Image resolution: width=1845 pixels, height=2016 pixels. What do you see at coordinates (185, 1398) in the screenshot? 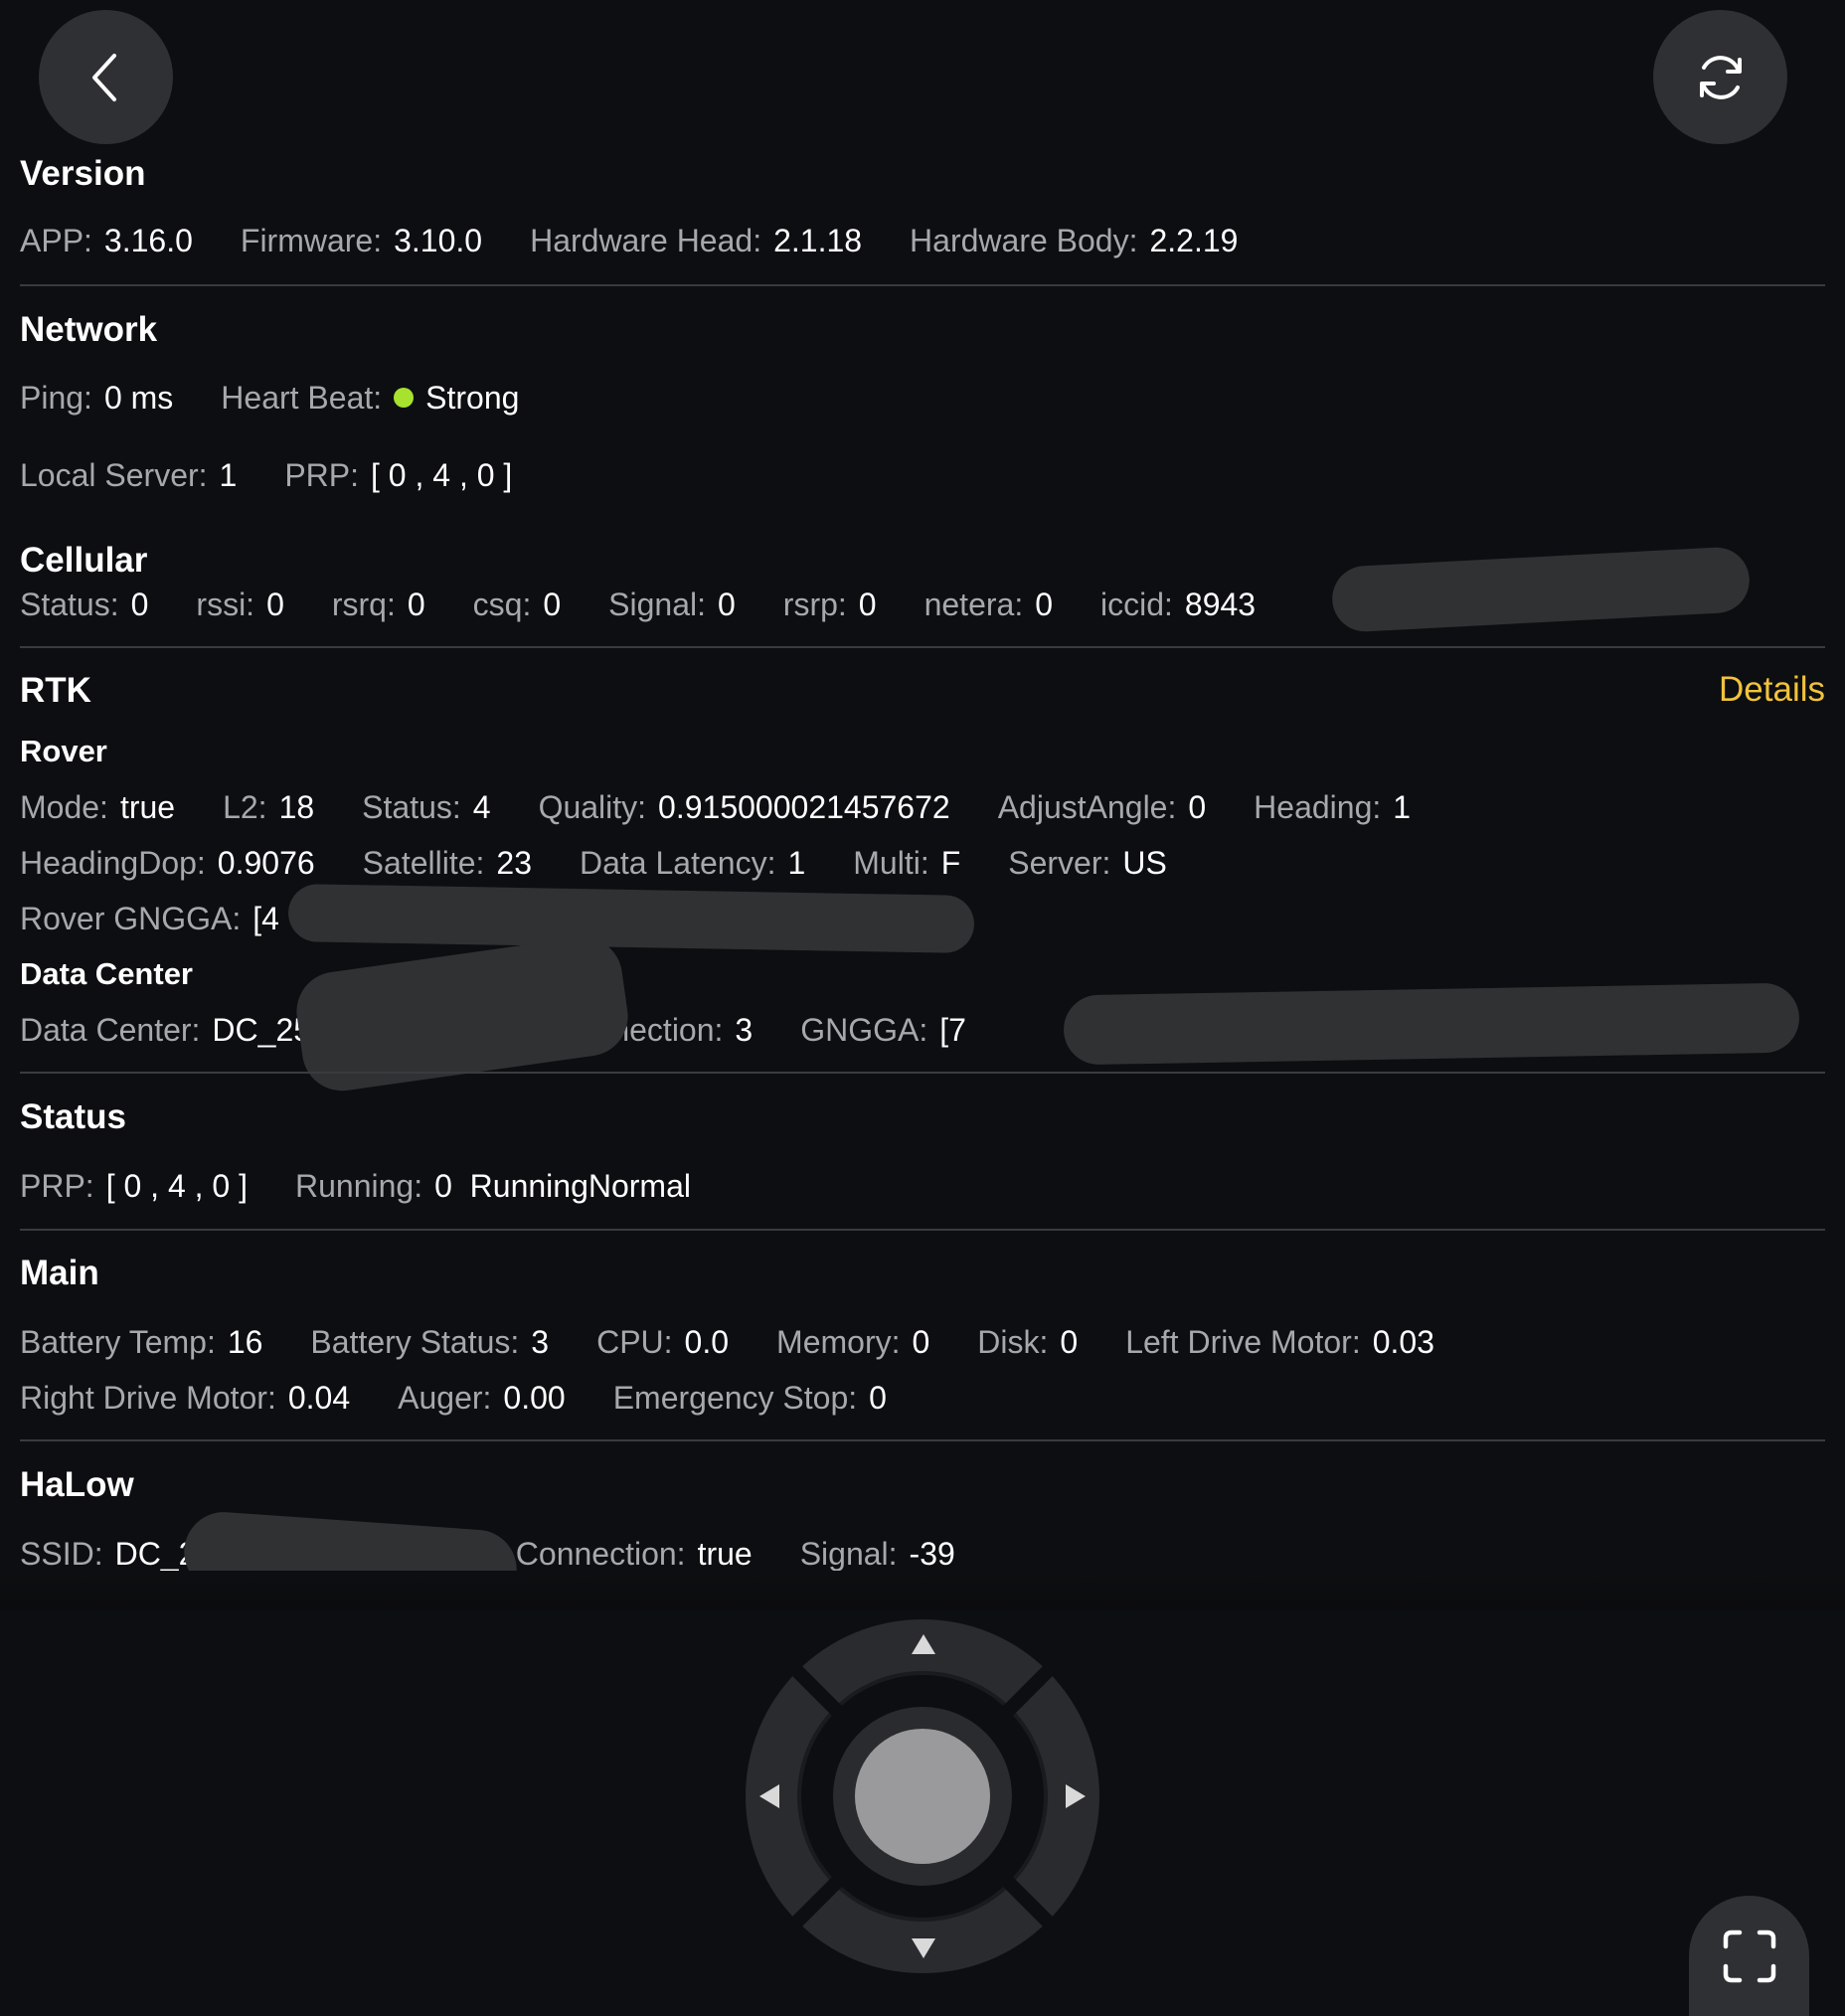
I see `right-drive-motor: Right Drive Motor: 0.04` at bounding box center [185, 1398].